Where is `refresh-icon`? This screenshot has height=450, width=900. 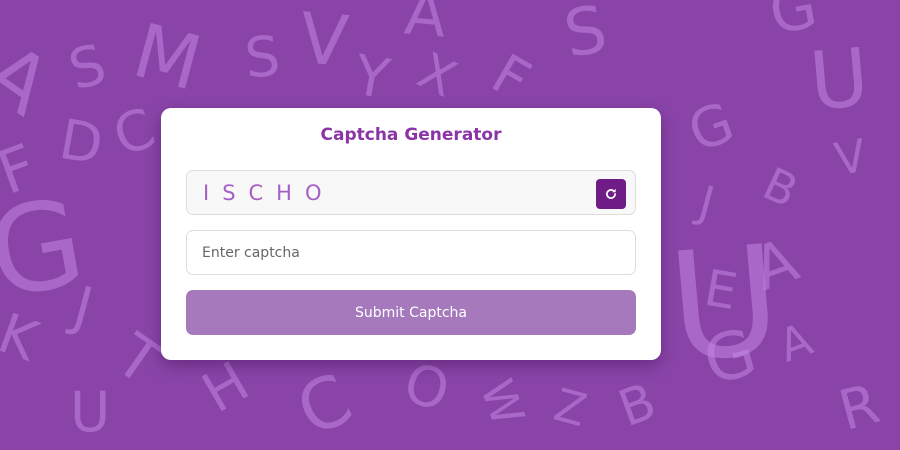
refresh-icon is located at coordinates (611, 193).